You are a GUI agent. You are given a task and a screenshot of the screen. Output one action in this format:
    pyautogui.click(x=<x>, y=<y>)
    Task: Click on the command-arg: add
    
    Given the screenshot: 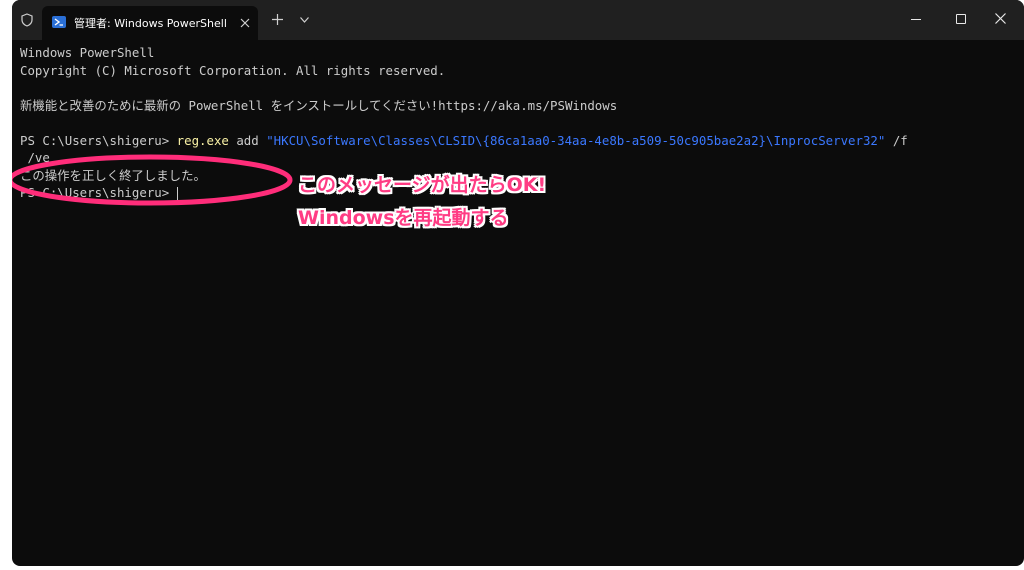 What is the action you would take?
    pyautogui.click(x=247, y=140)
    